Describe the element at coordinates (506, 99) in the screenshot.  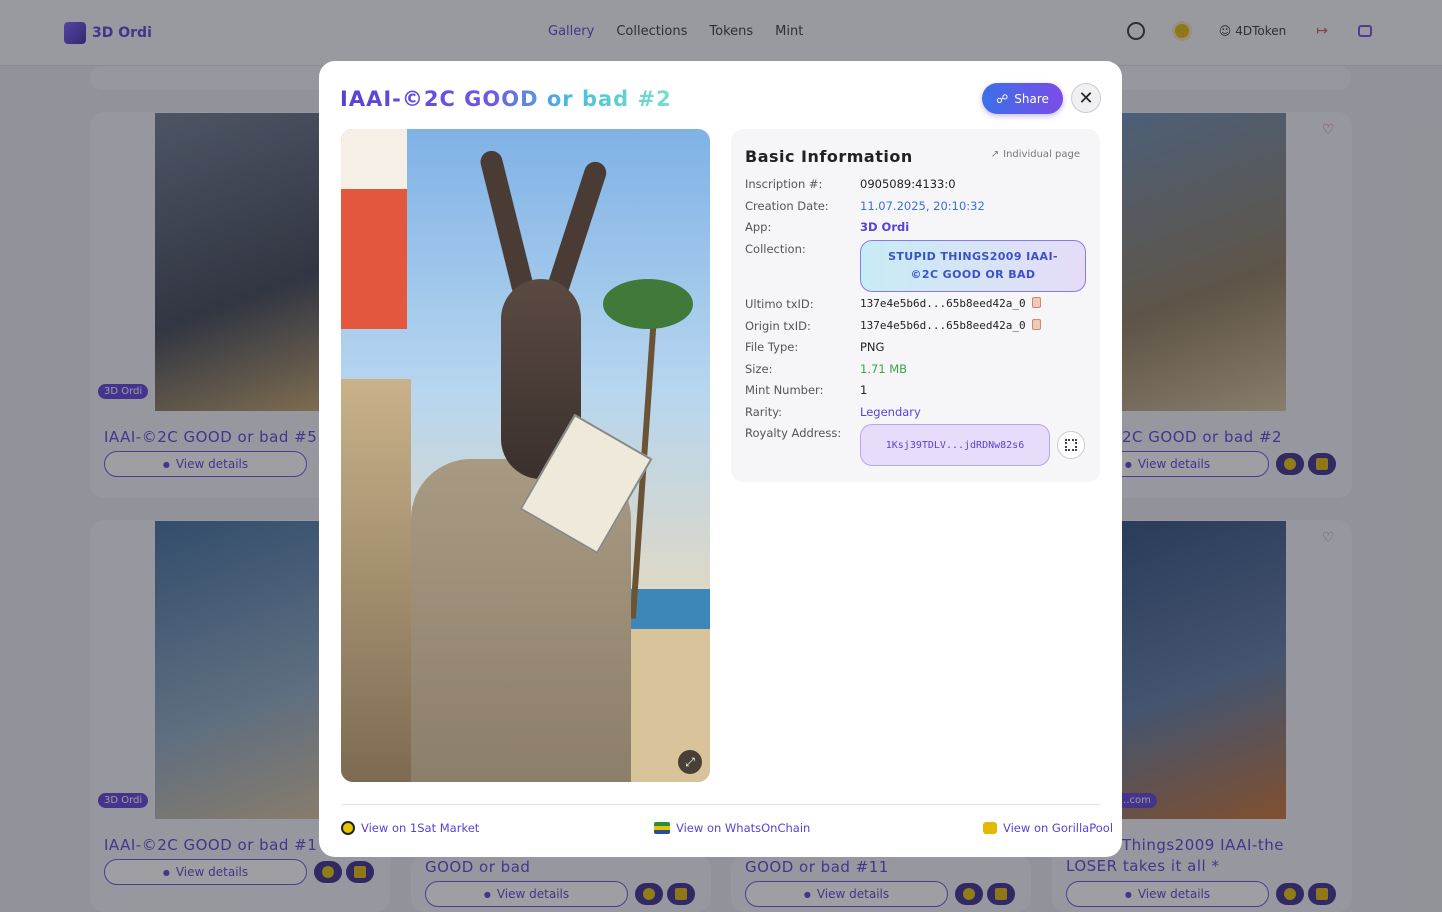
I see `modal-title: IAAI-©2C GOOD or bad #2` at that location.